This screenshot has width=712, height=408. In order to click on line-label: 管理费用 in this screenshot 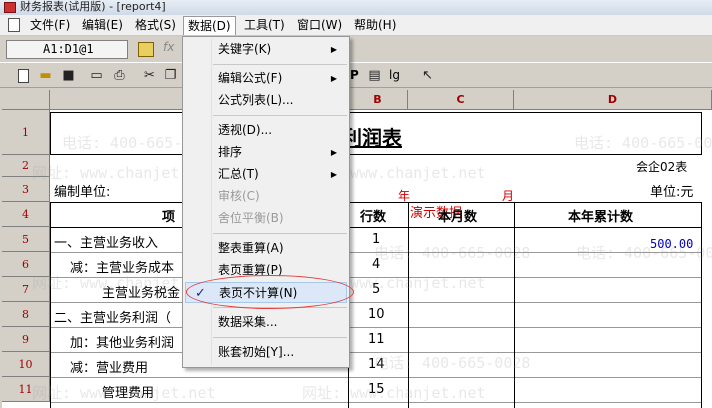, I will do `click(128, 391)`.